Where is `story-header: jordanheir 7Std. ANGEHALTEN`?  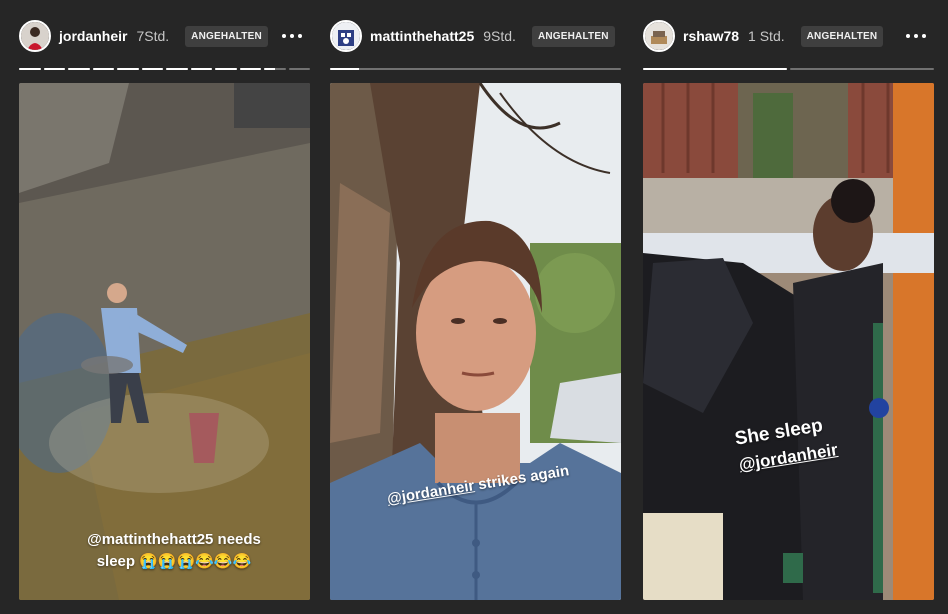 story-header: jordanheir 7Std. ANGEHALTEN is located at coordinates (164, 36).